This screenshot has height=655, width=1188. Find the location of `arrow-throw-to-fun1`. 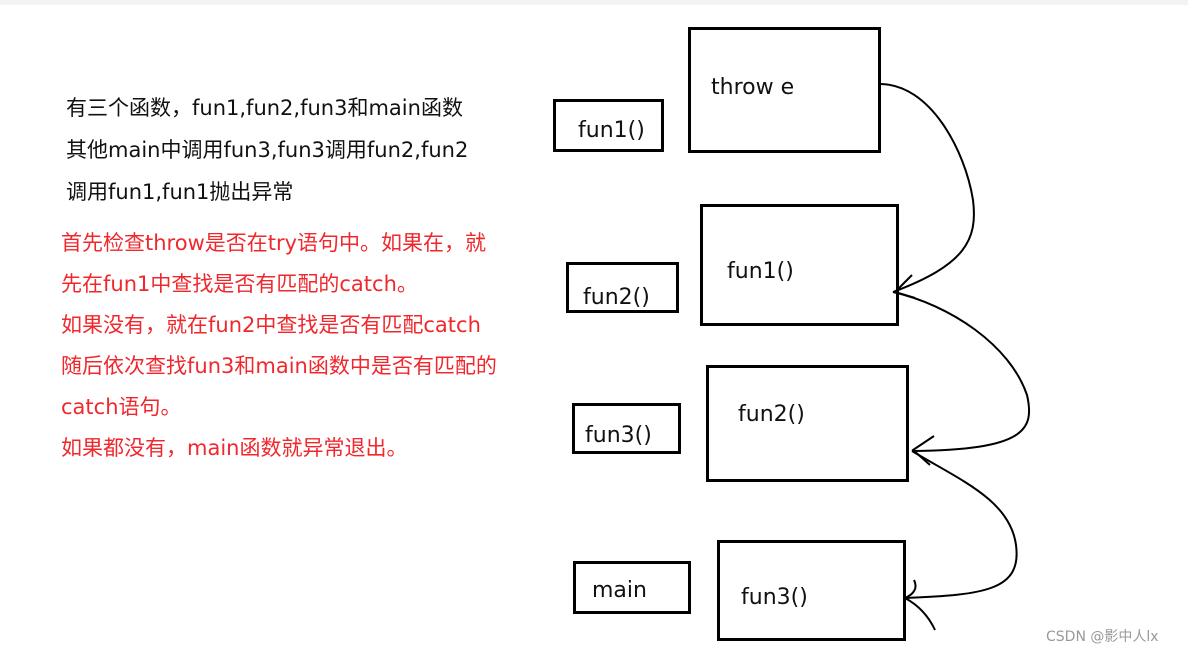

arrow-throw-to-fun1 is located at coordinates (927, 188).